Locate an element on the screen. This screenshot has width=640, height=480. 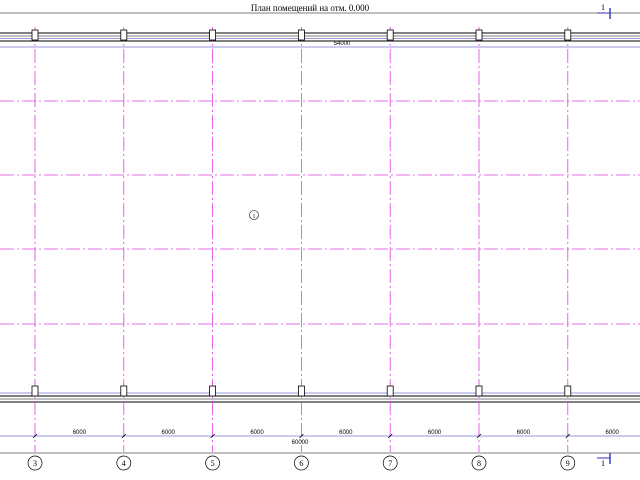
top-wall is located at coordinates (320, 40).